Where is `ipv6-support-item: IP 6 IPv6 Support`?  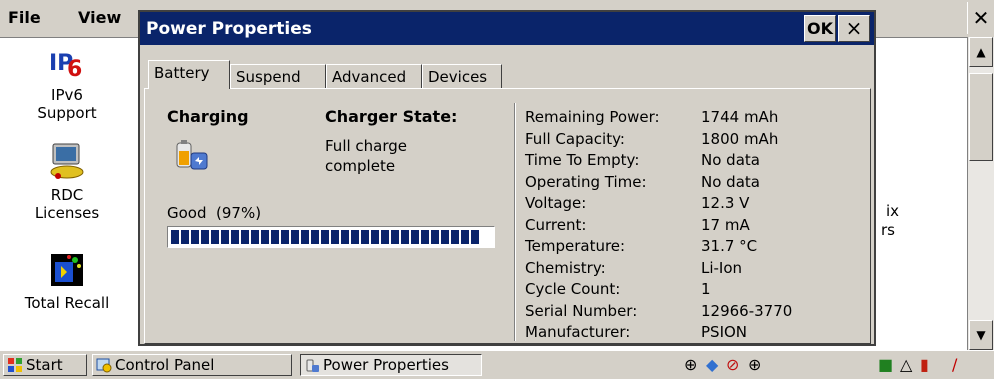 ipv6-support-item: IP 6 IPv6 Support is located at coordinates (67, 82).